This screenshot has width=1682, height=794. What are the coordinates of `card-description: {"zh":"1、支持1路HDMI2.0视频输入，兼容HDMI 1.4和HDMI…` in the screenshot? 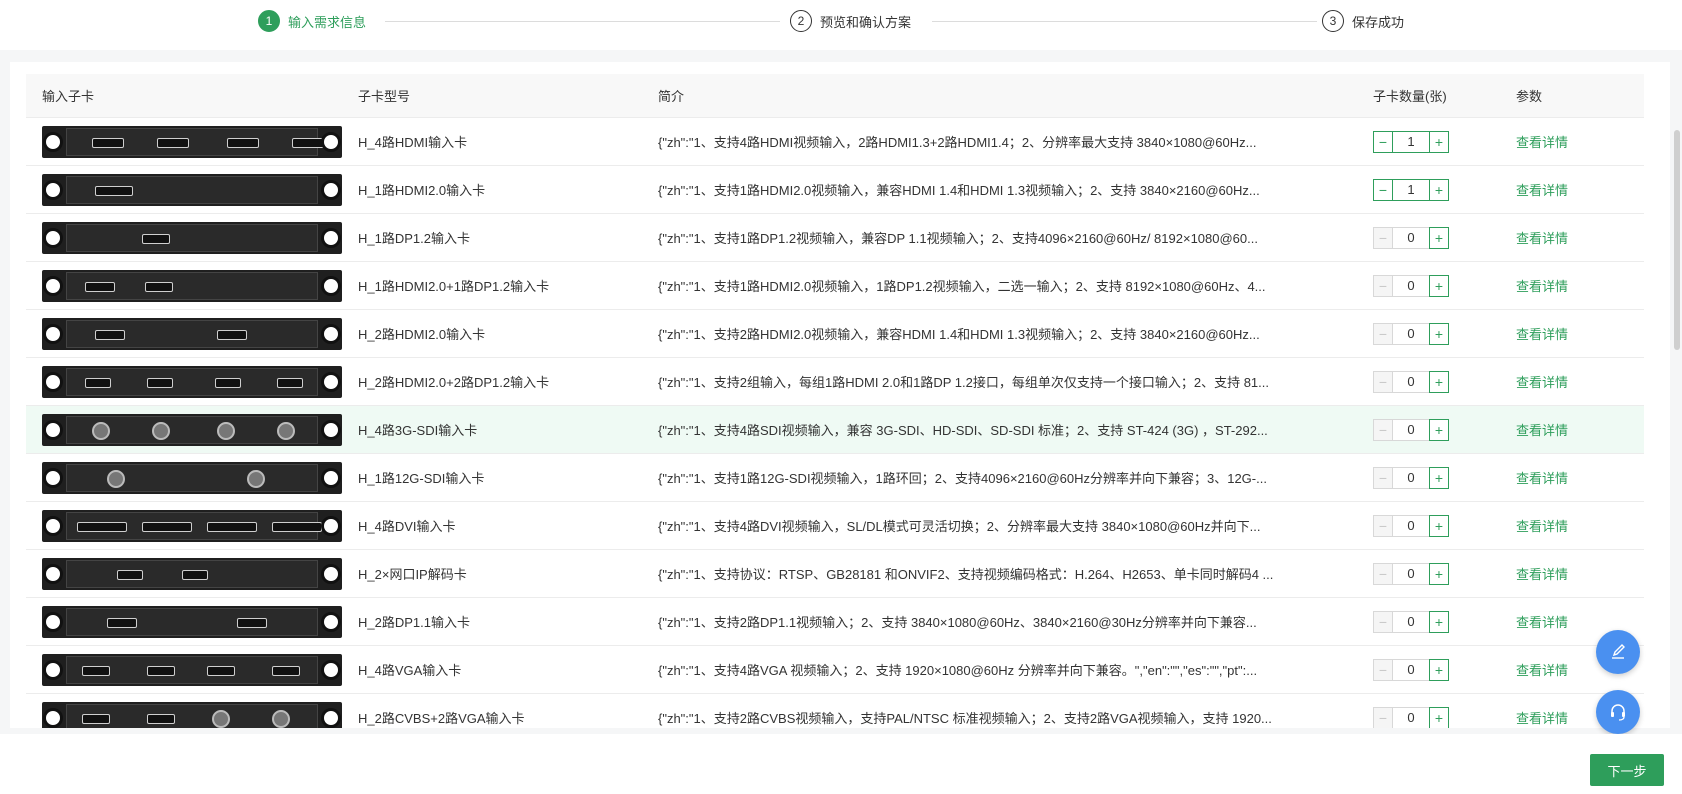 It's located at (959, 190).